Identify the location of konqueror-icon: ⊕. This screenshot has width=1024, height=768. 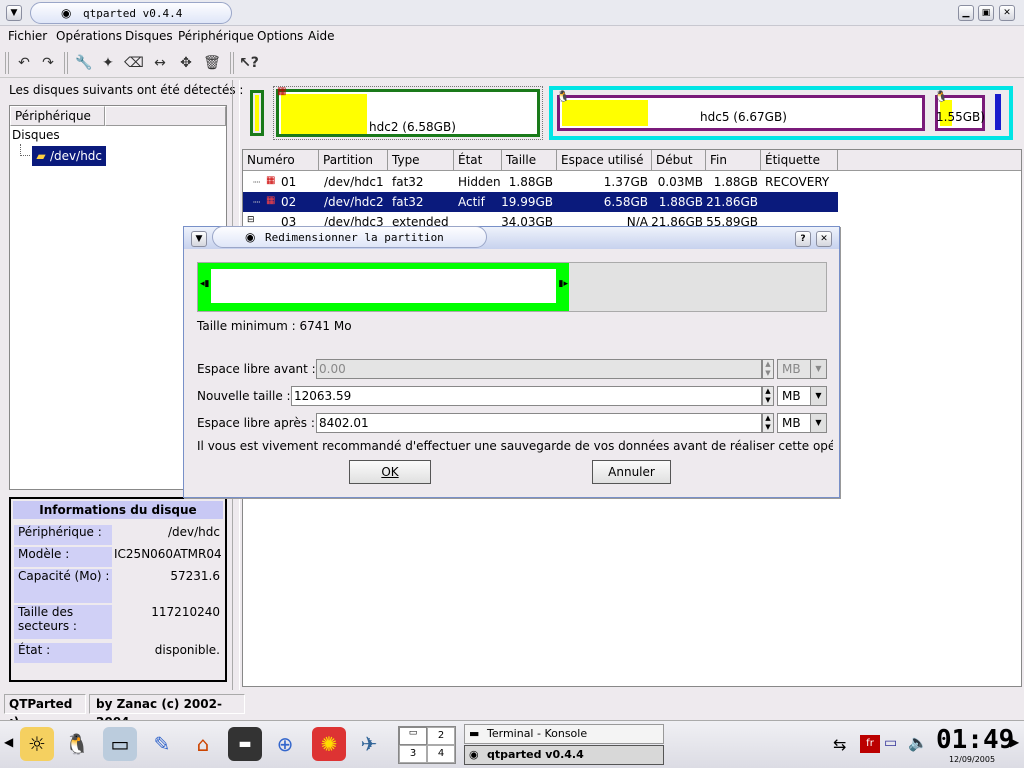
(285, 744).